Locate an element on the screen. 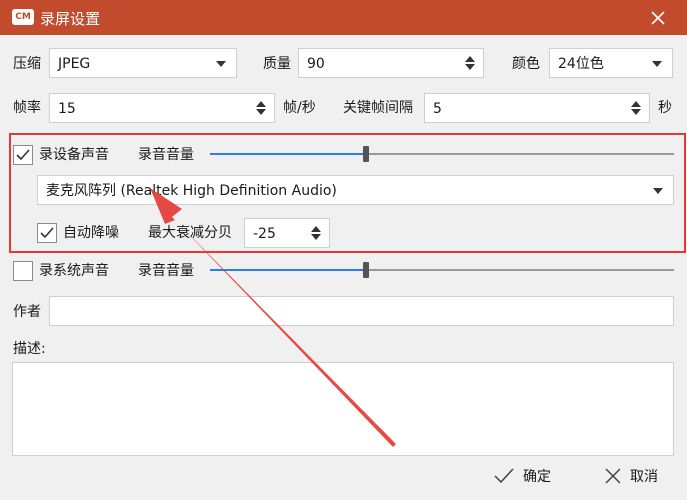 The width and height of the screenshot is (687, 500). color-select: 24位色 is located at coordinates (611, 63).